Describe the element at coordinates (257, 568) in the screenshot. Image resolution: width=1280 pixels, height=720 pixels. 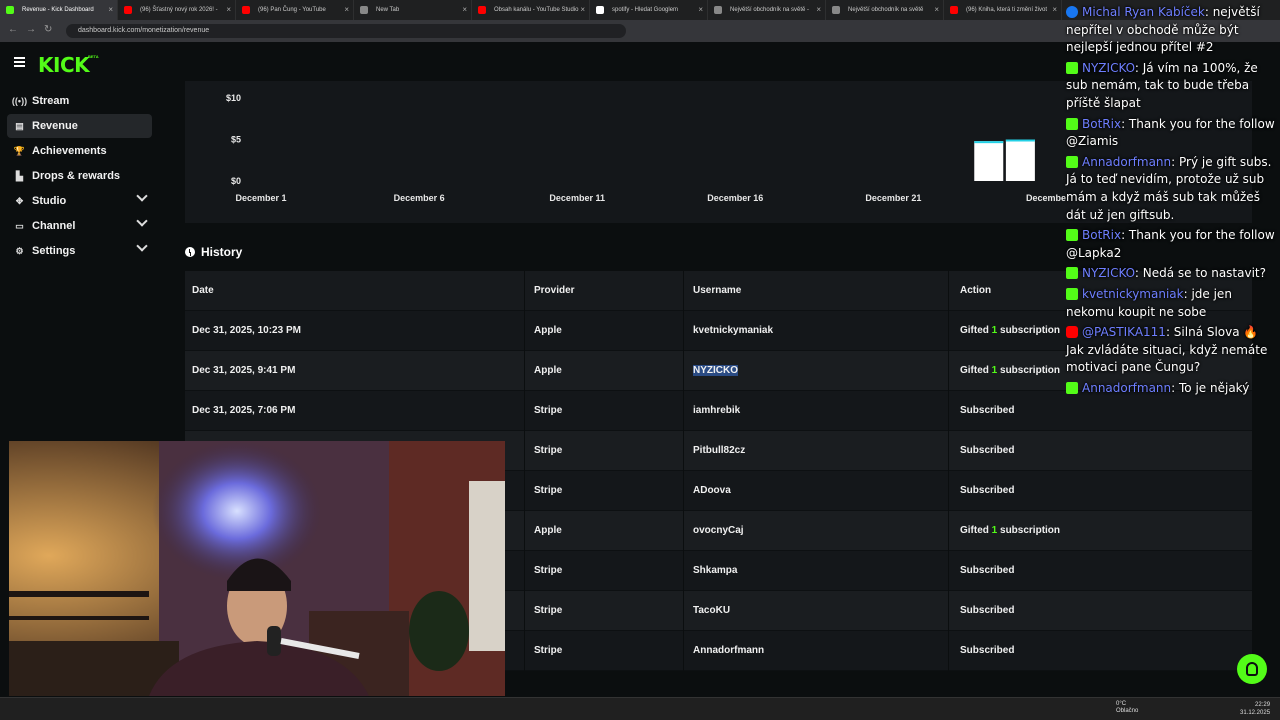
I see `webcam-overlay` at that location.